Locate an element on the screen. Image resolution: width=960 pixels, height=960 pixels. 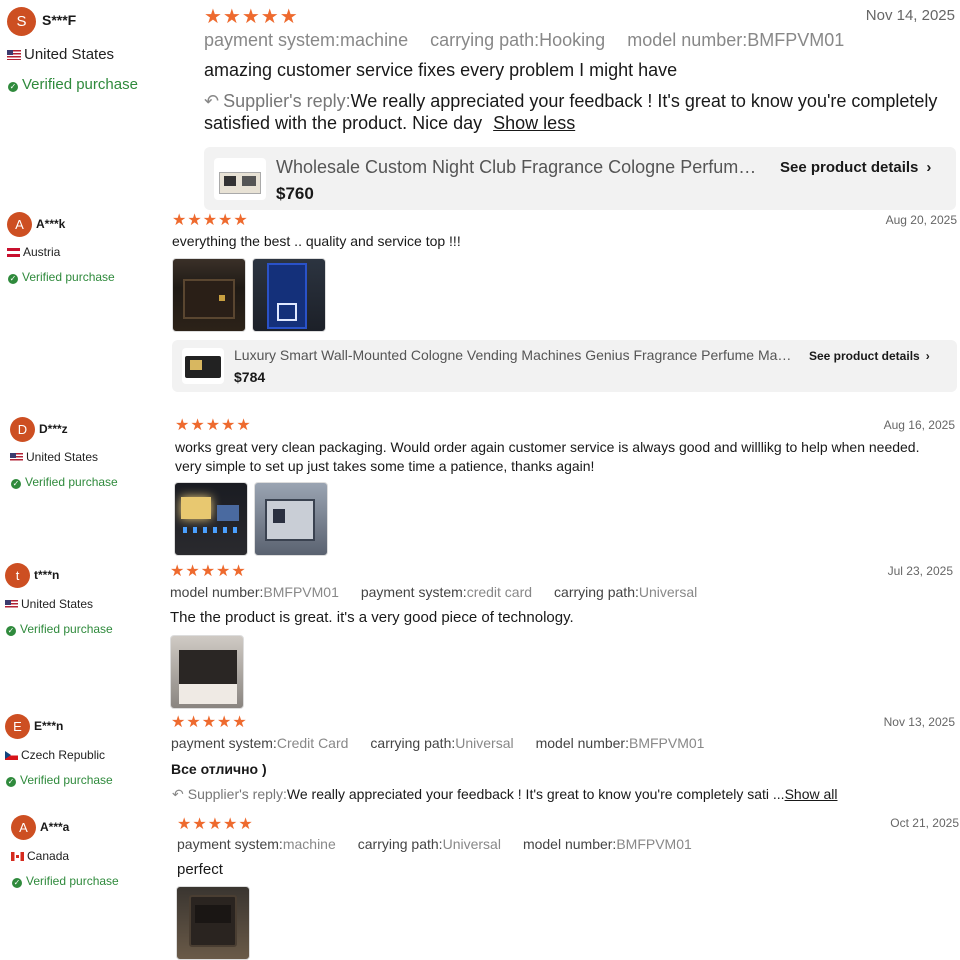
reviewer-country: Czech Republic is located at coordinates (55, 755).